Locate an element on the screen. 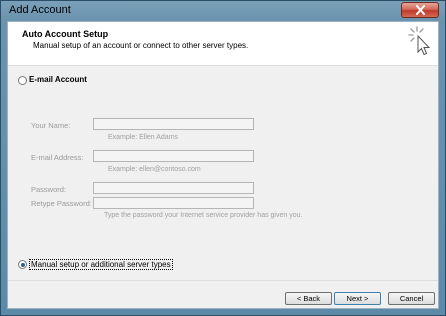  window-title: Add Account is located at coordinates (40, 10).